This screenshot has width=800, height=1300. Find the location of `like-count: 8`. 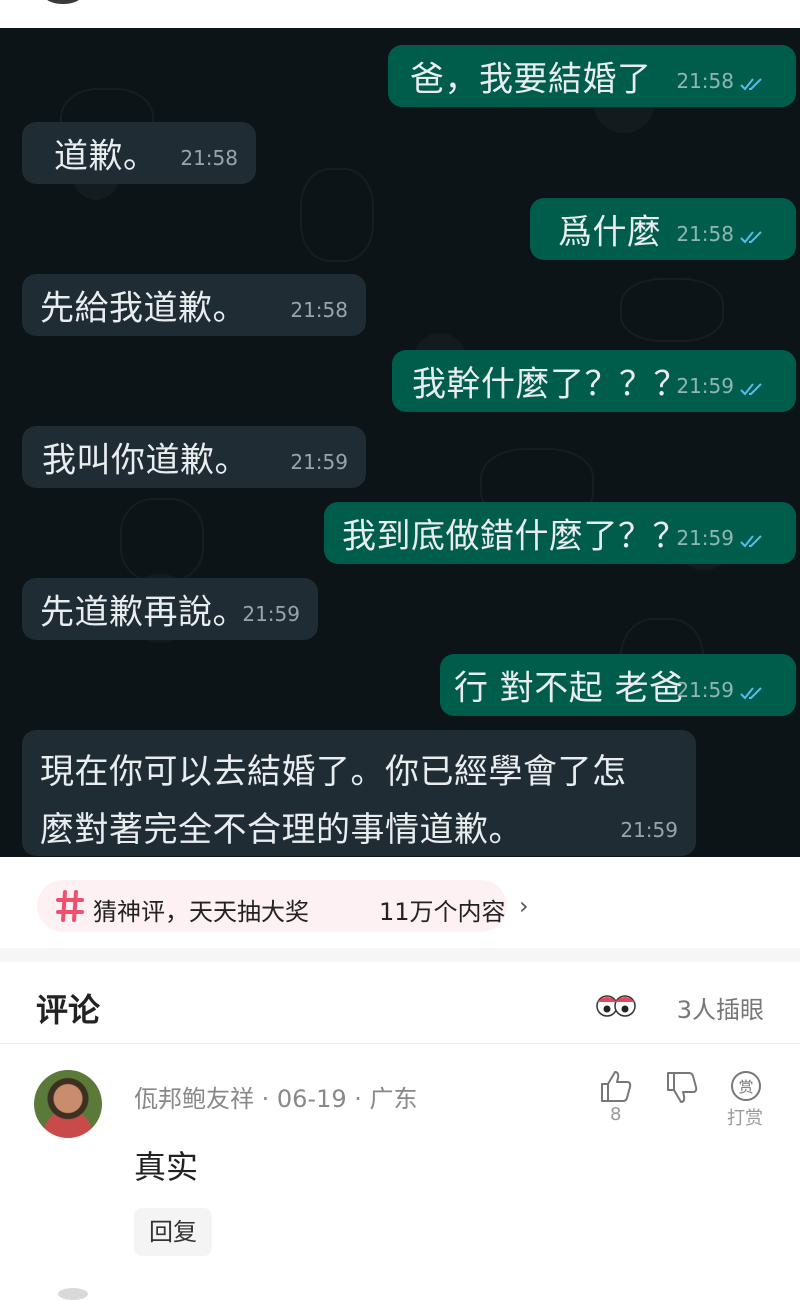

like-count: 8 is located at coordinates (616, 1114).